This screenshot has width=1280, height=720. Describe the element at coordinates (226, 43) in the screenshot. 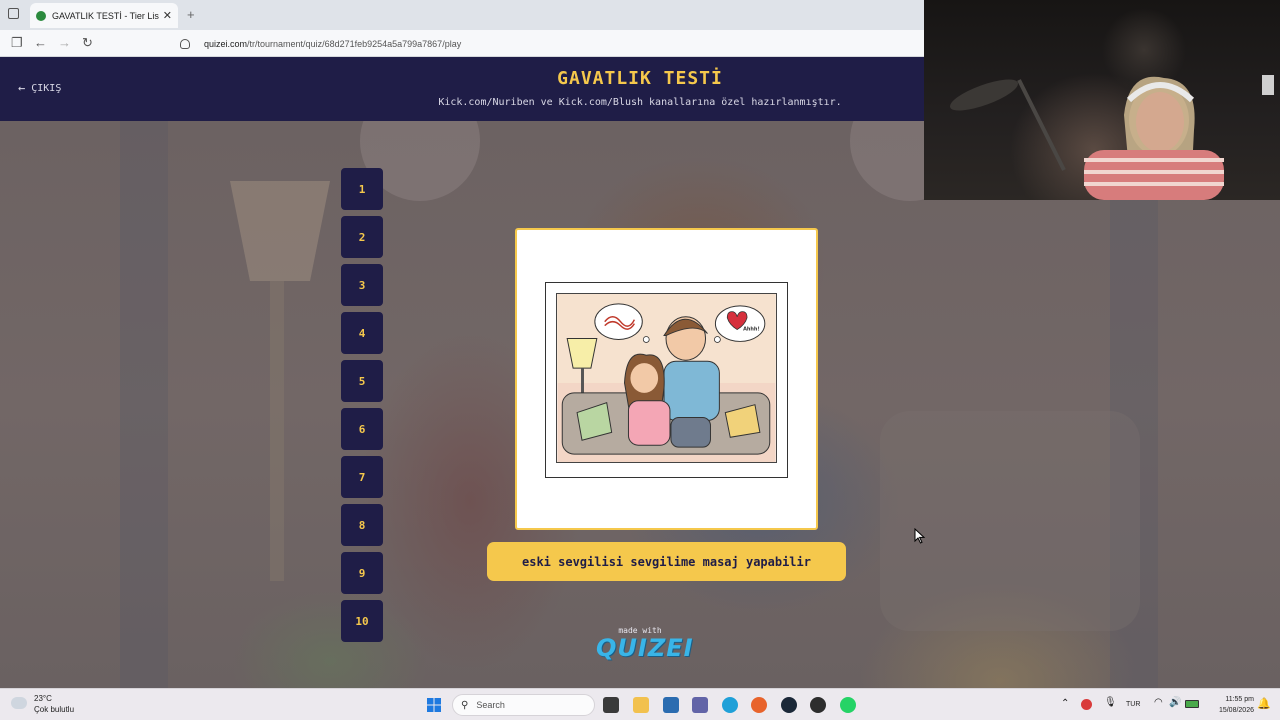

I see `url-host: quizei.com` at that location.